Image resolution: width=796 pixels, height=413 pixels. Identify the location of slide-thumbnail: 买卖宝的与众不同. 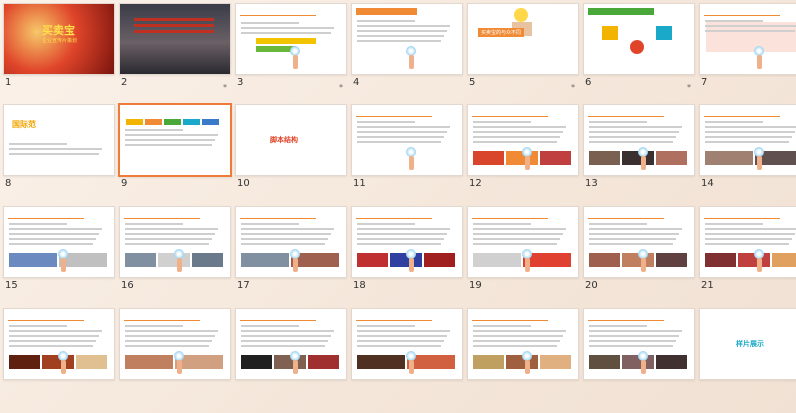
(523, 39).